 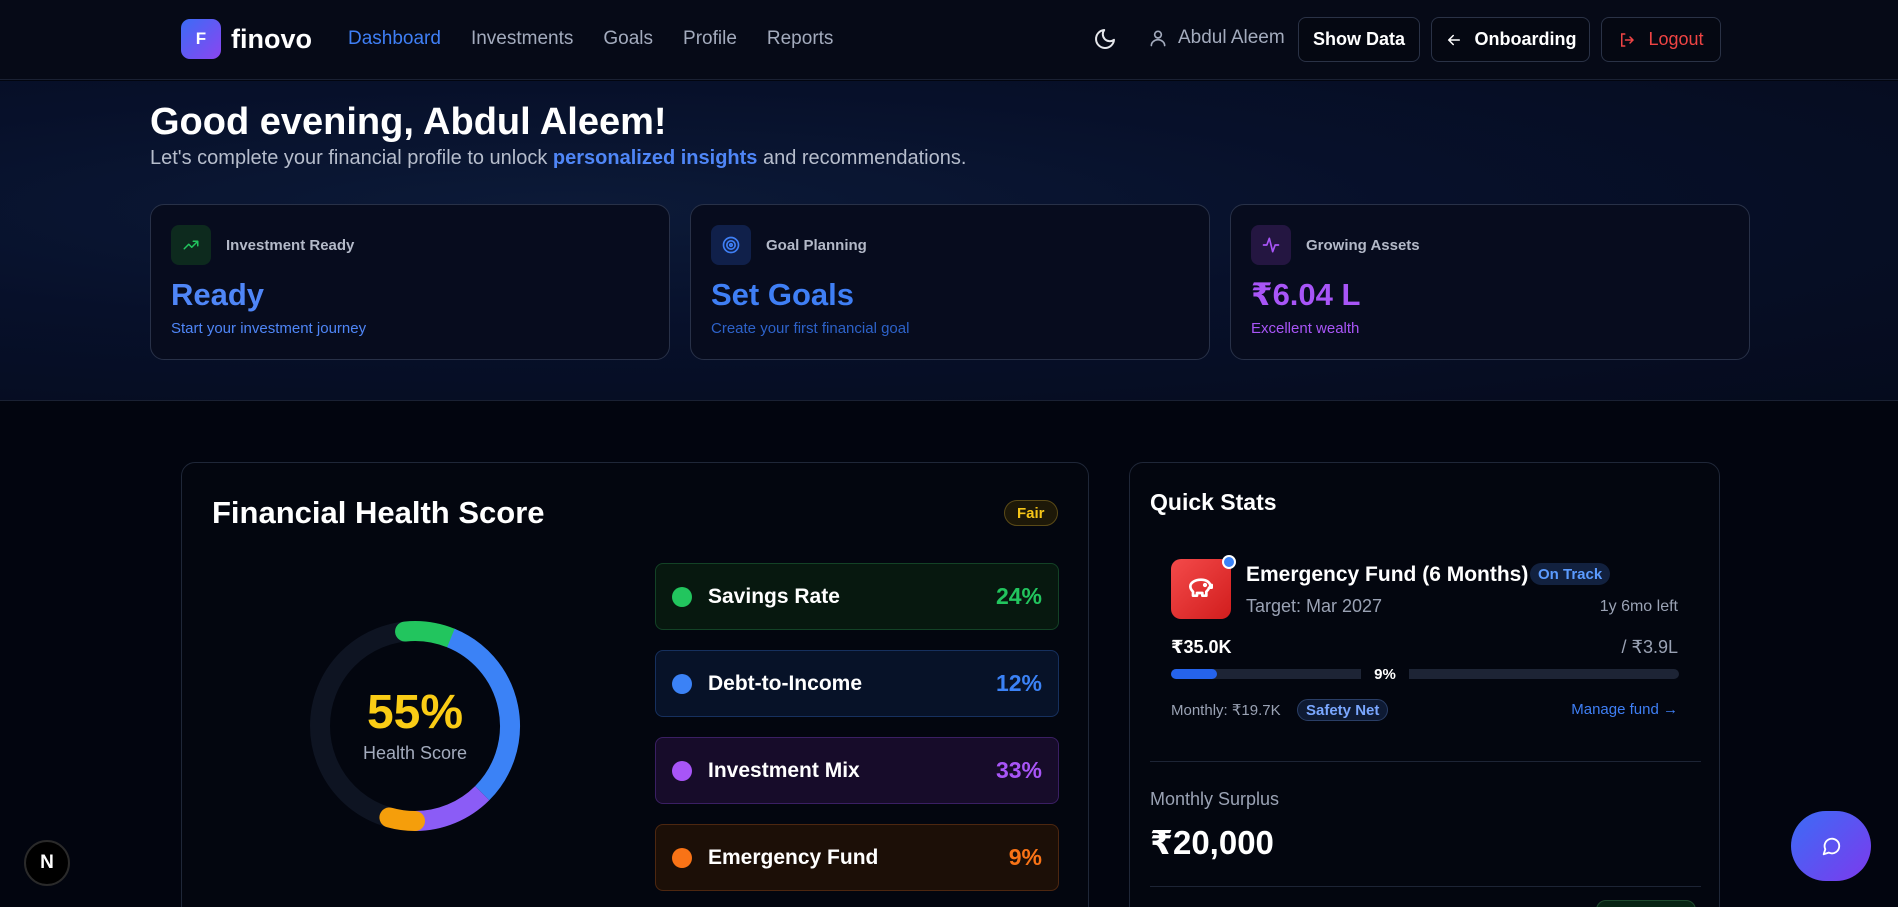 What do you see at coordinates (1385, 674) in the screenshot?
I see `fund-progress-label: 9%` at bounding box center [1385, 674].